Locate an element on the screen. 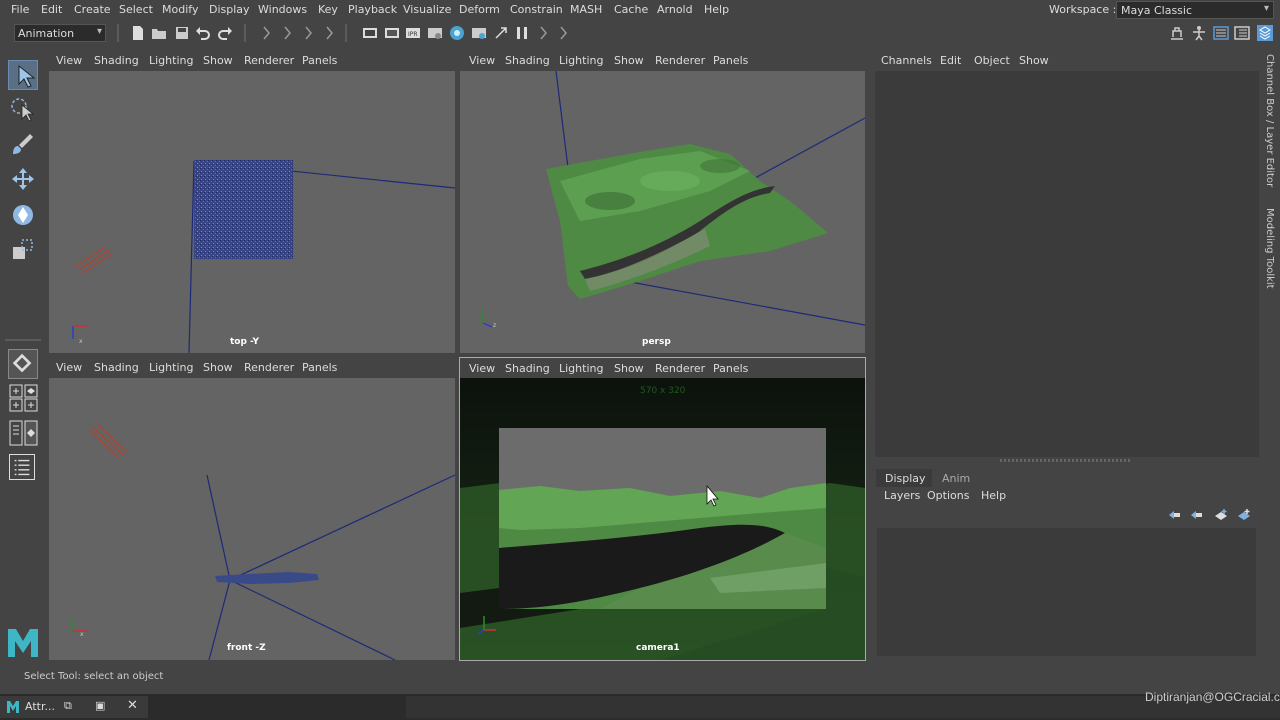 Image resolution: width=1280 pixels, height=720 pixels. paint-select-tool is located at coordinates (23, 145).